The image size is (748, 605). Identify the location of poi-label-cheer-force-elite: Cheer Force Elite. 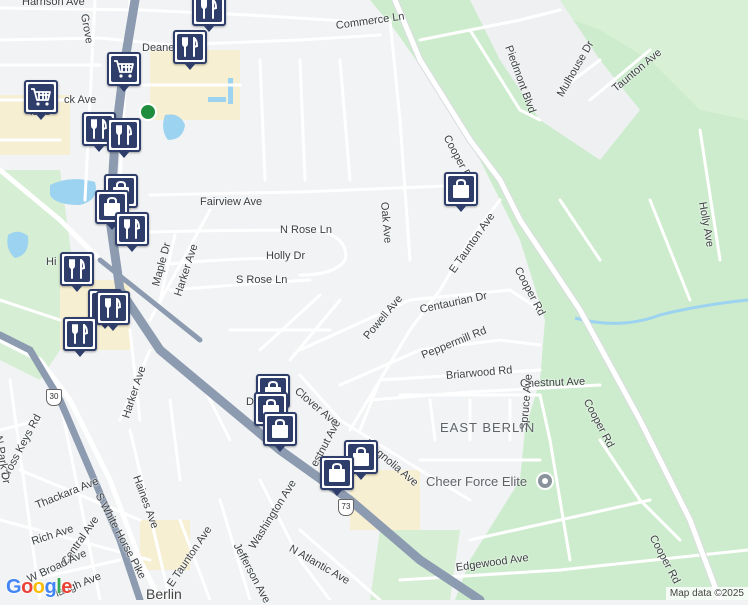
(476, 481).